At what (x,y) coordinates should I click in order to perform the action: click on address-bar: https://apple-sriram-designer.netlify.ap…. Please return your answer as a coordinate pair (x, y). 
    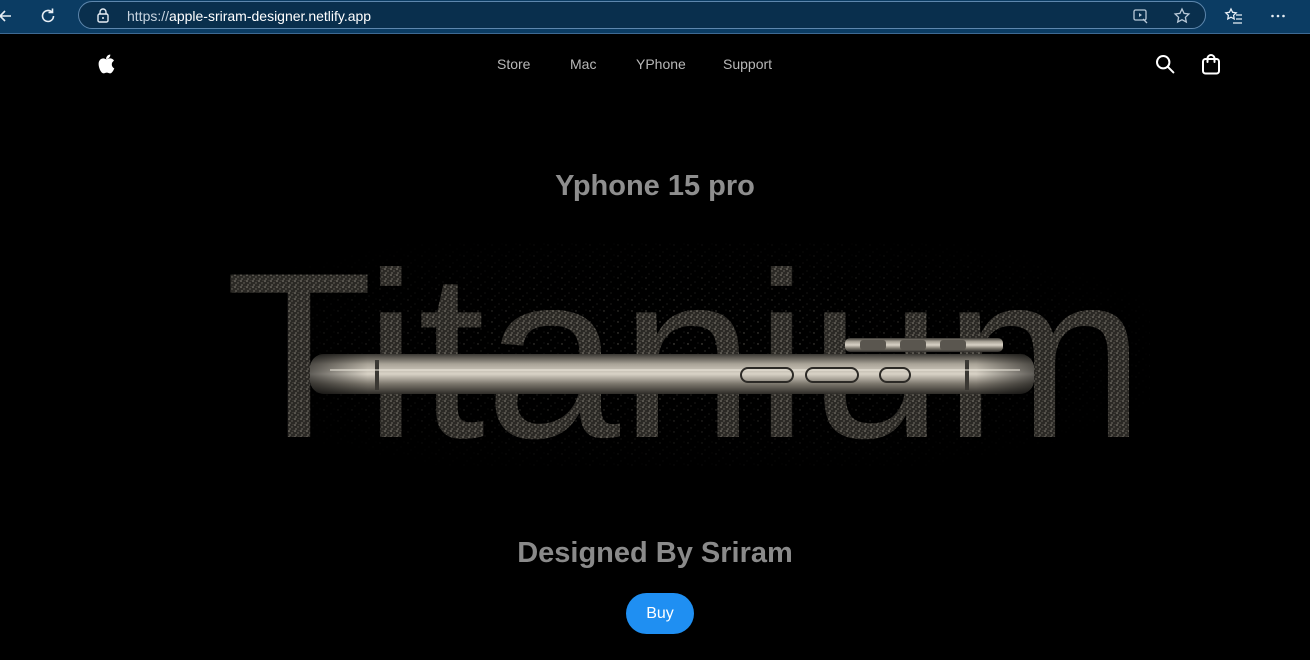
    Looking at the image, I should click on (642, 15).